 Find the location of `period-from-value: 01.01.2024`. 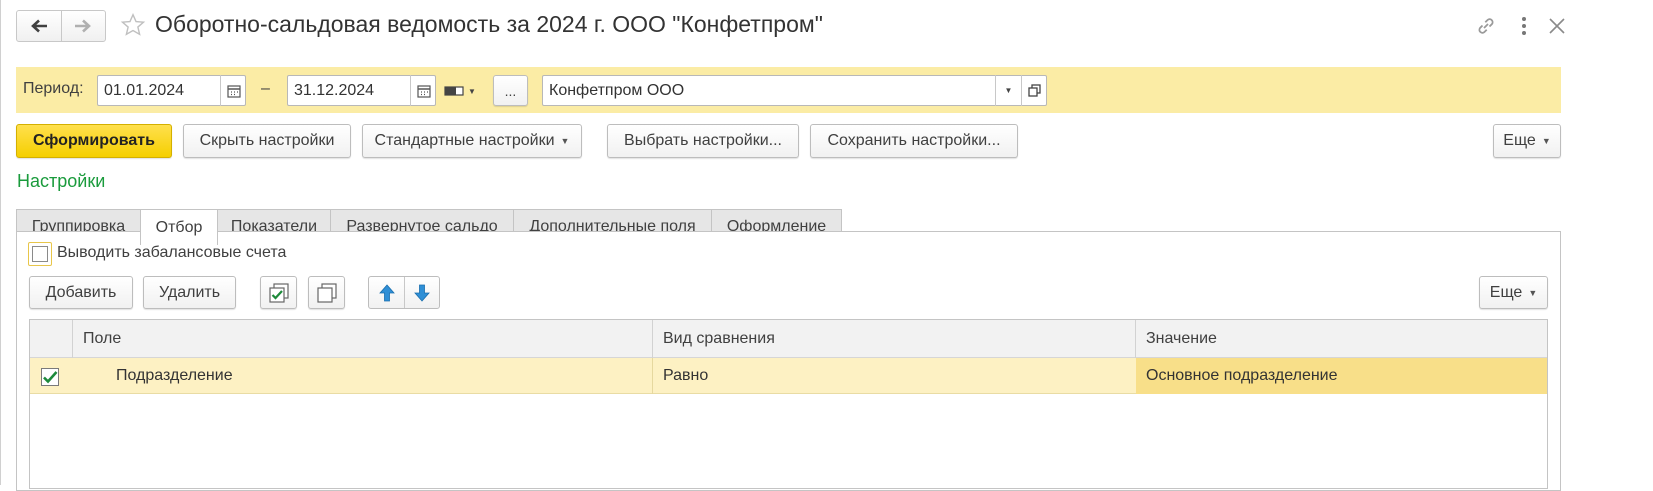

period-from-value: 01.01.2024 is located at coordinates (144, 90).